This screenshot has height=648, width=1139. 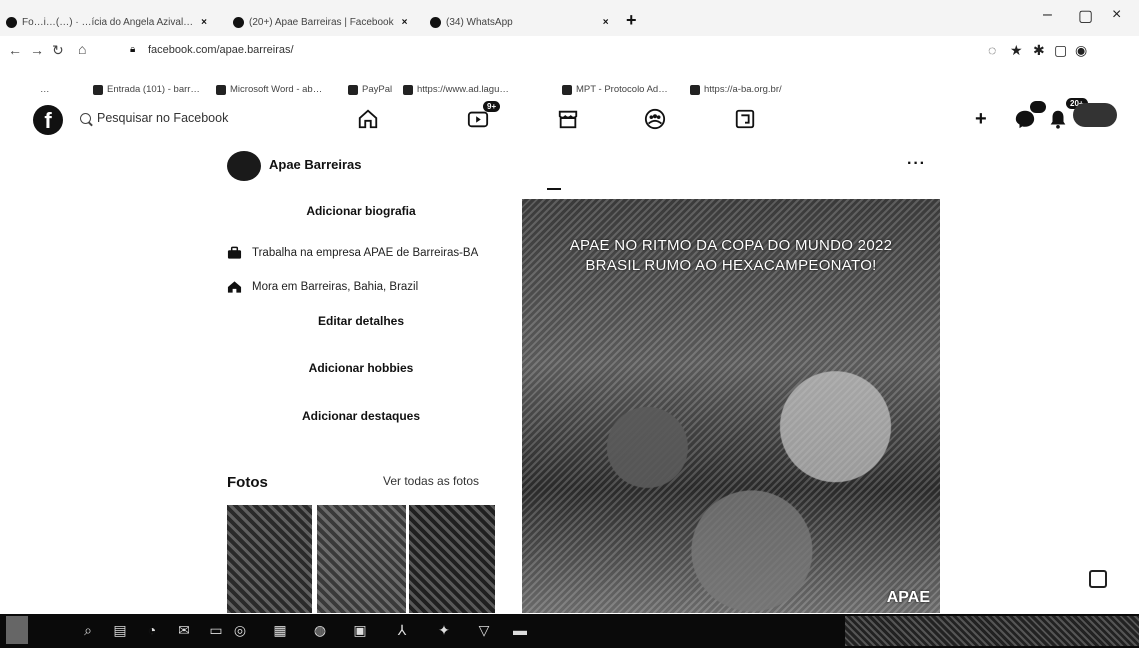 I want to click on notifications-bell-icon, so click(x=1058, y=119).